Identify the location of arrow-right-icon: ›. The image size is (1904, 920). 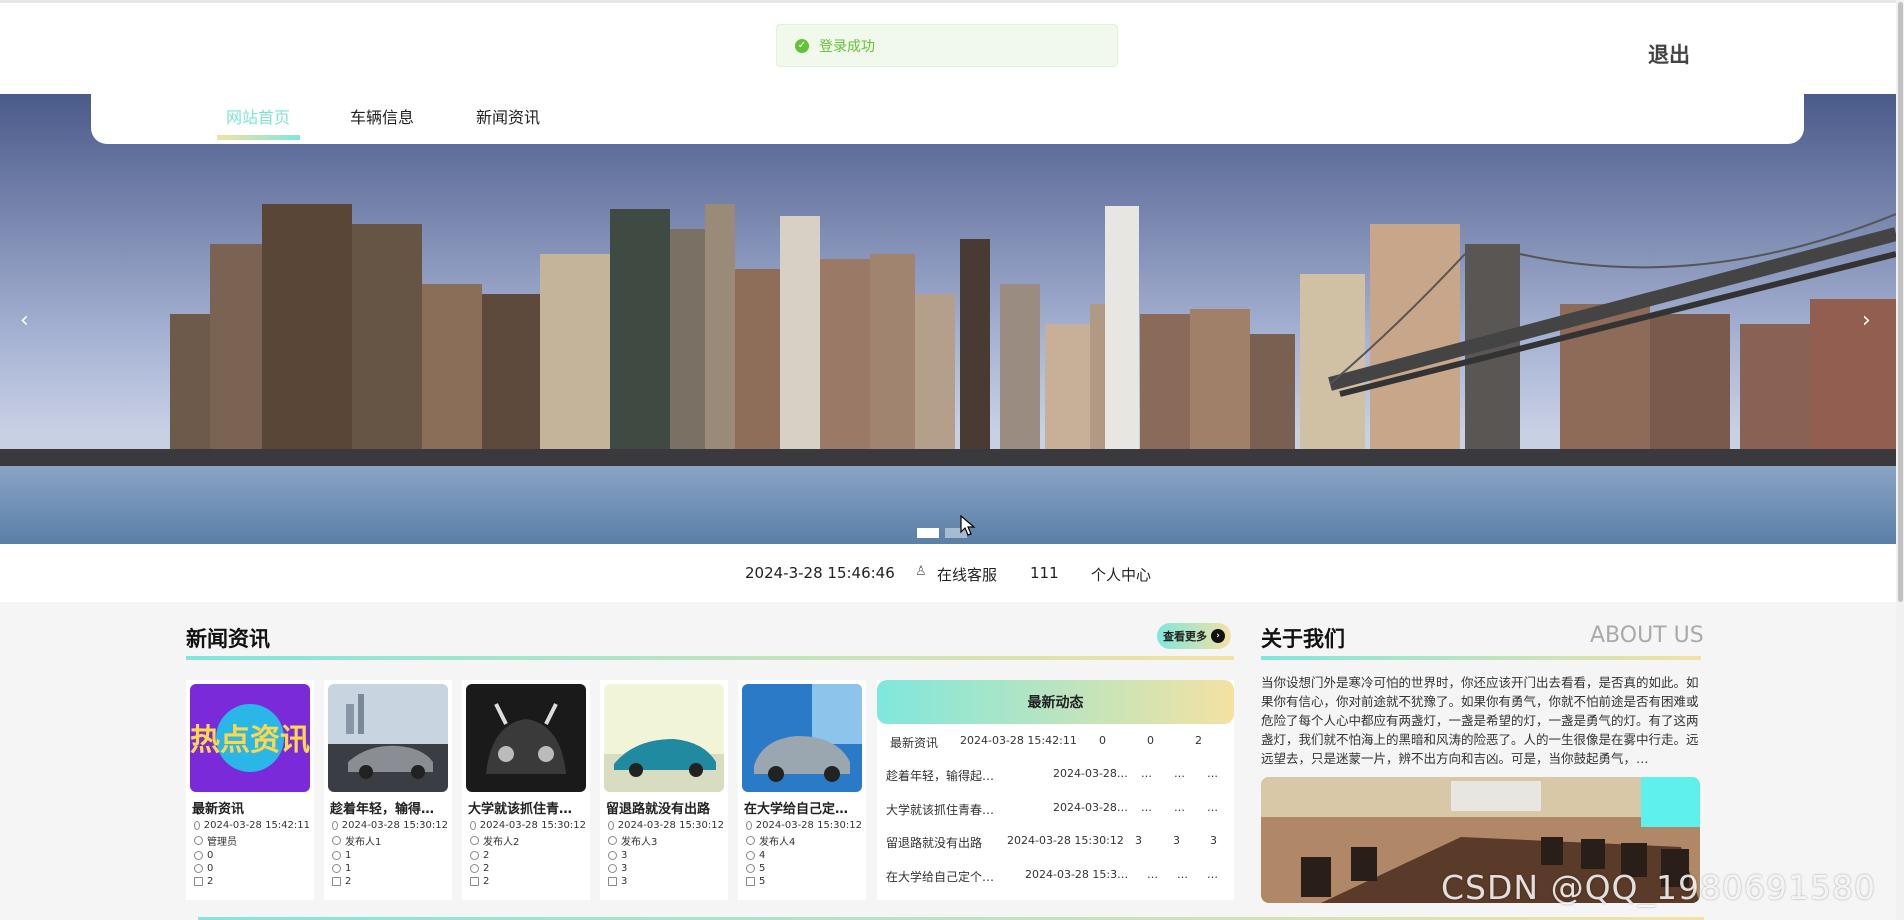
(1218, 636).